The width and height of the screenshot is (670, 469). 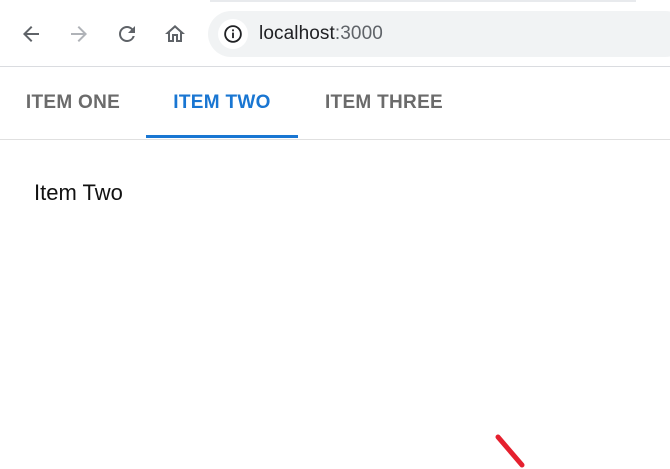 I want to click on reload-button, so click(x=127, y=34).